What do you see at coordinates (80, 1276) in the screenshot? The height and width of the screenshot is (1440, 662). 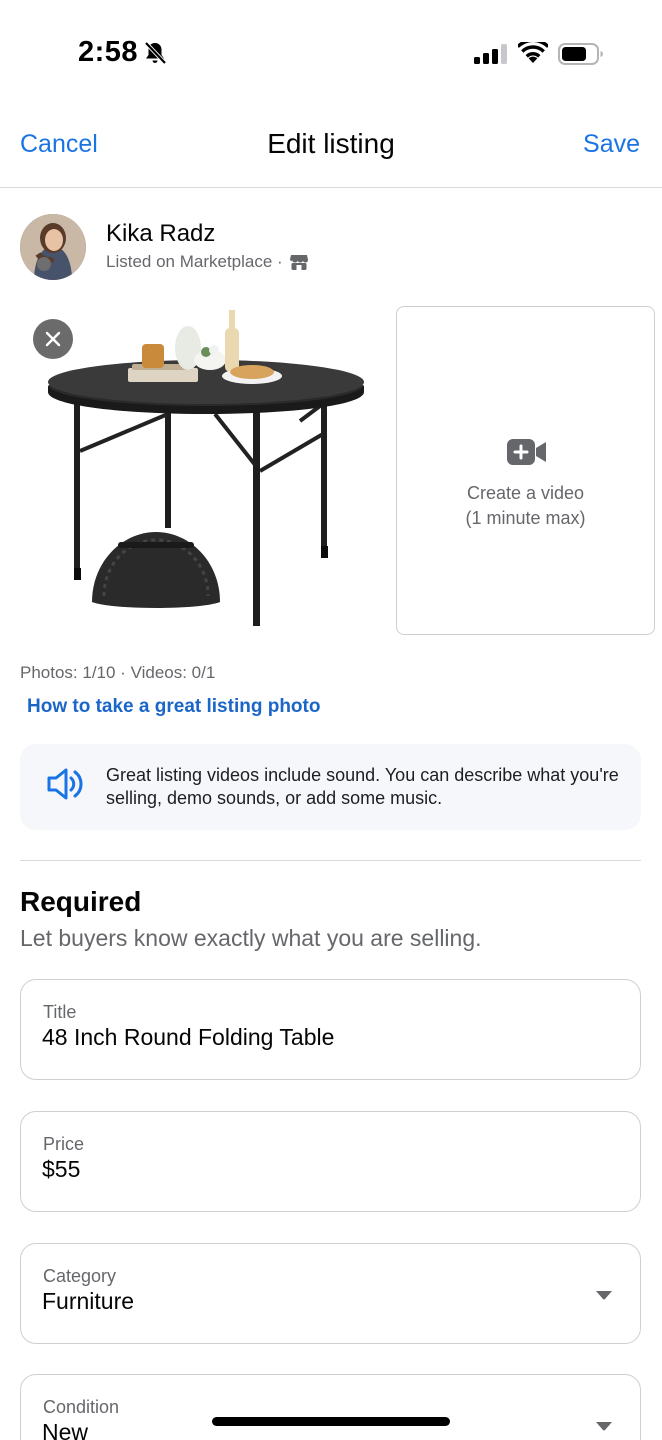 I see `category-select-label: Category` at bounding box center [80, 1276].